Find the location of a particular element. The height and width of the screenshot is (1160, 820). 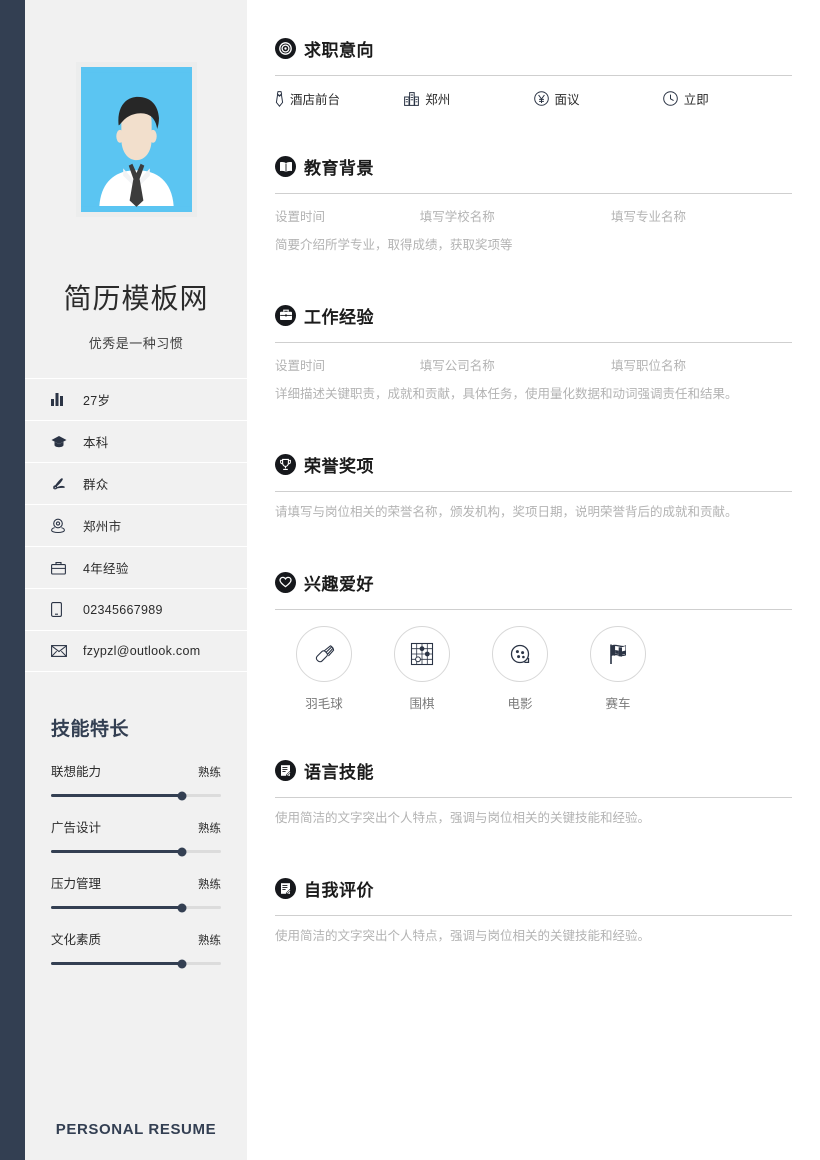

skills-section: 技能特长 联想能力 熟练 广告设计 熟练 压力管理 熟练 文化素质 熟练 is located at coordinates (136, 841).